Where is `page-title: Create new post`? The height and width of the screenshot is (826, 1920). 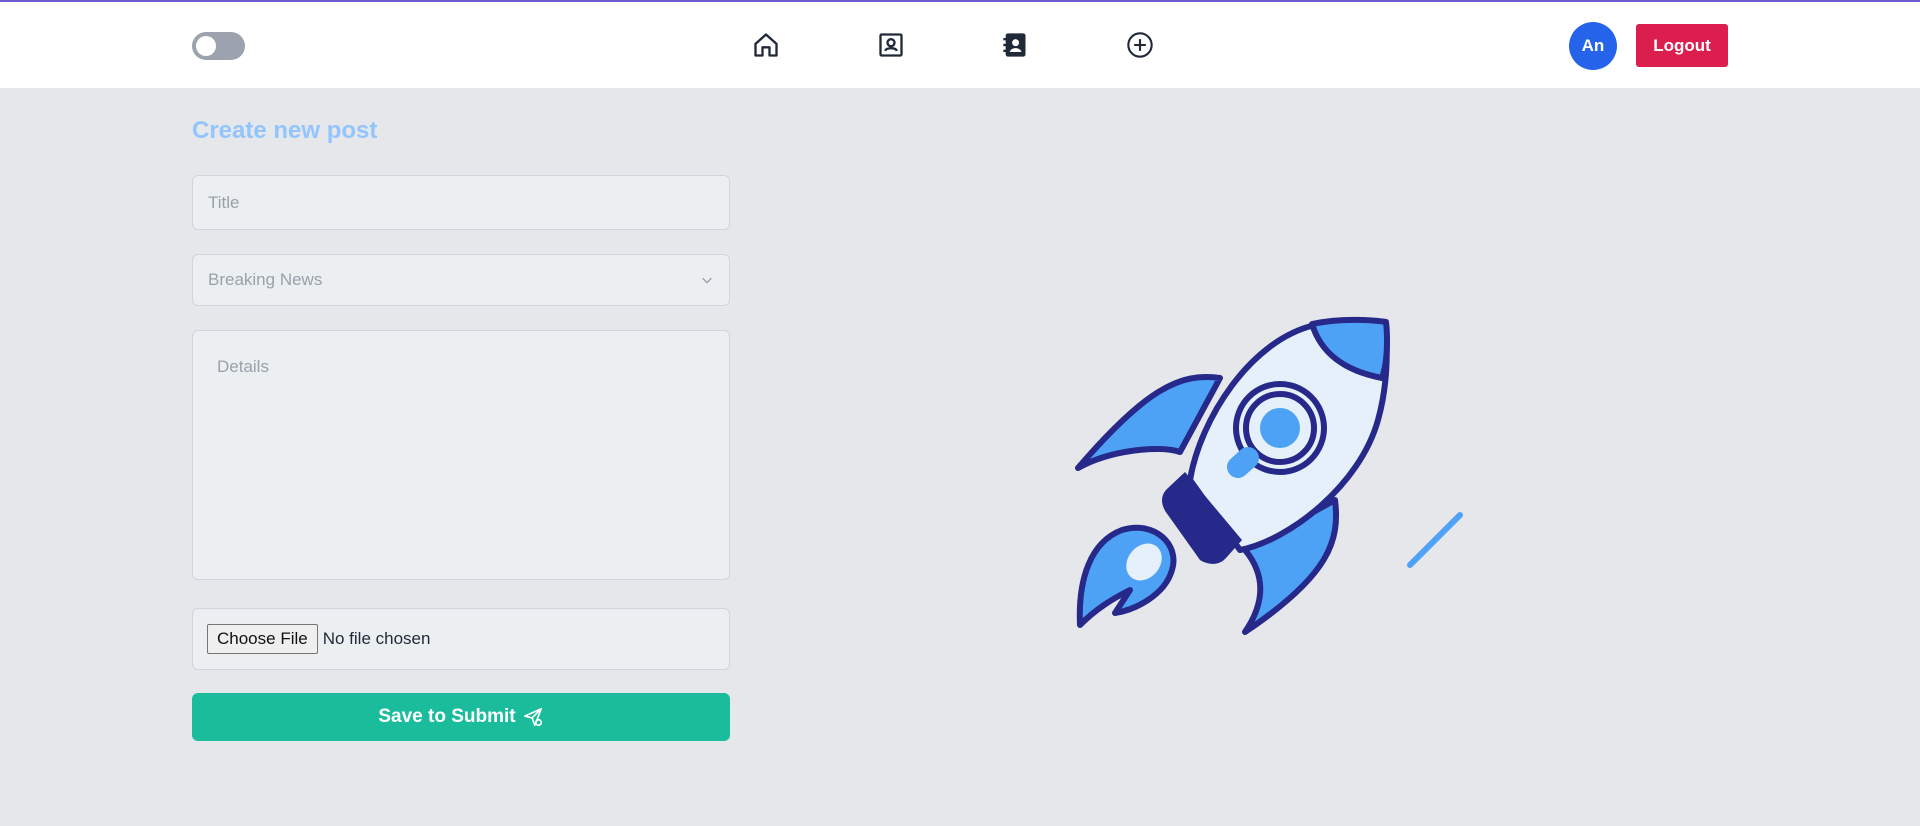
page-title: Create new post is located at coordinates (285, 130).